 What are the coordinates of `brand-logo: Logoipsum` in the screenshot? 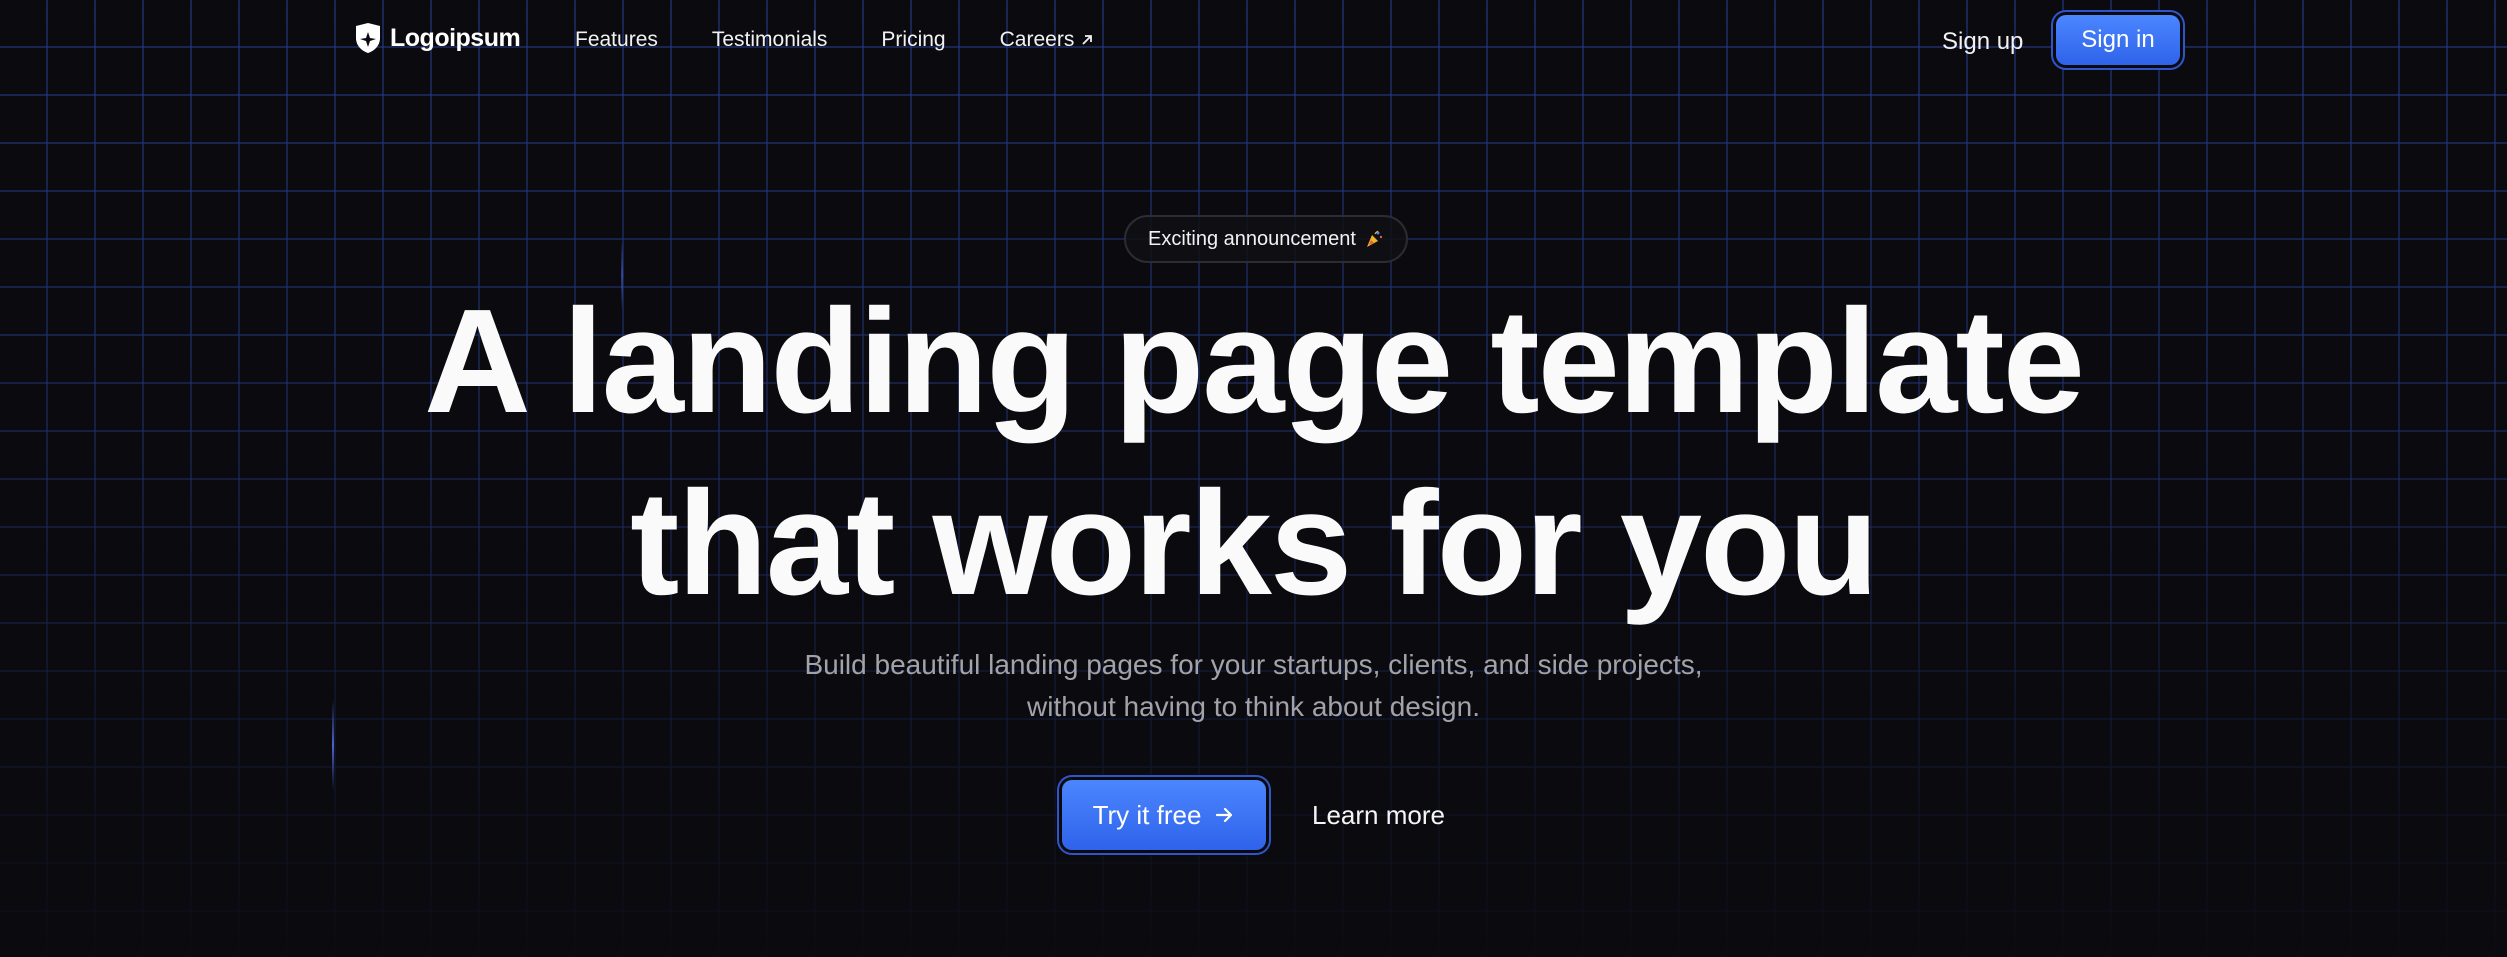 It's located at (437, 38).